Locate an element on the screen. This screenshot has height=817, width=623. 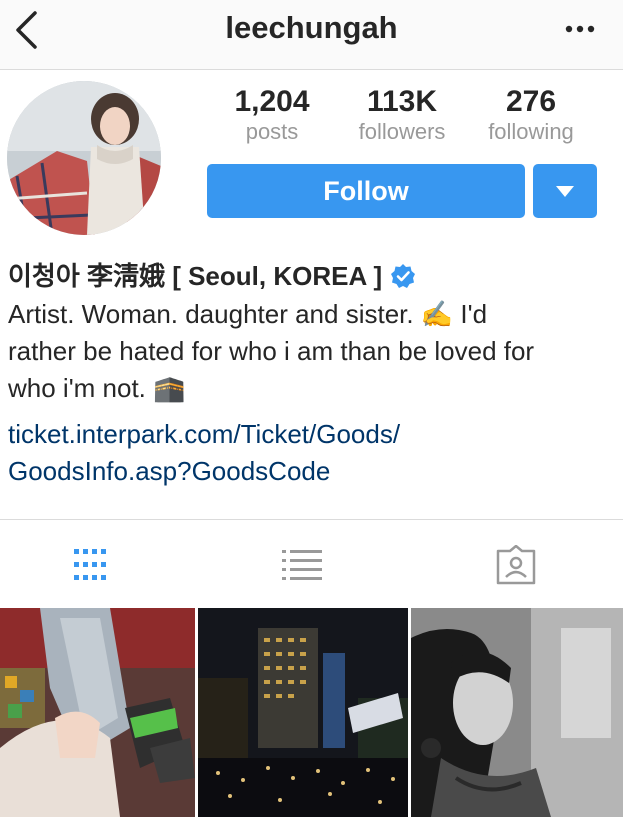
bio-link-line-2: GoodsInfo.asp?GoodsCode is located at coordinates (169, 471).